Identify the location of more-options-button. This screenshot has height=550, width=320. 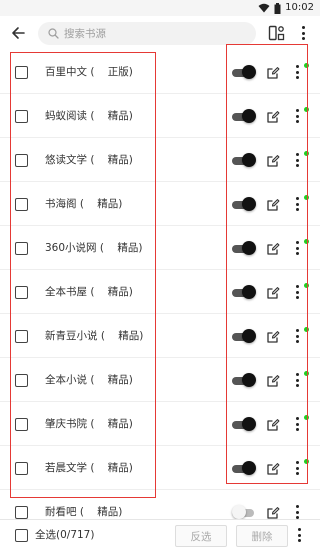
(303, 33).